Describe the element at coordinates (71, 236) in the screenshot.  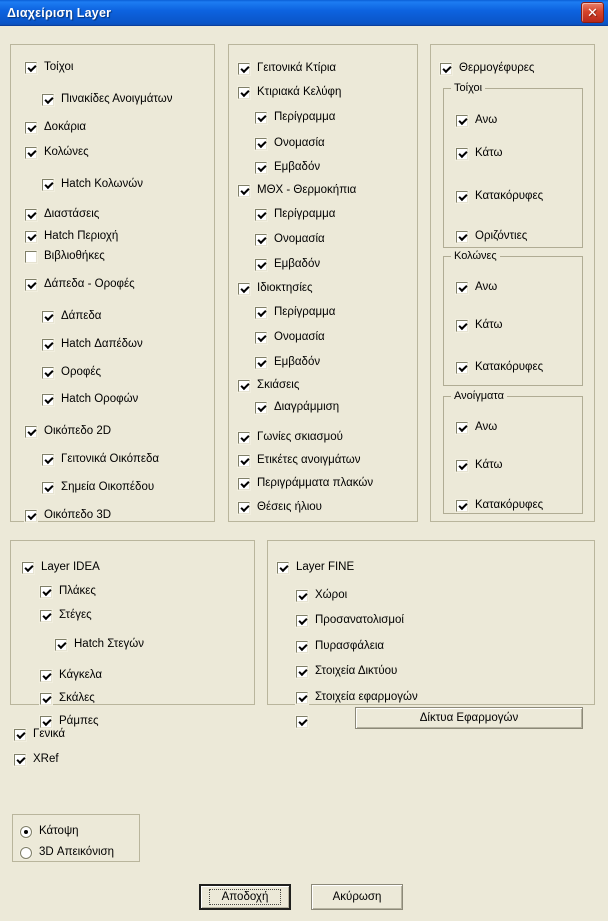
I see `walls-item-hatch-περιοχ: Hatch Περιοχή` at that location.